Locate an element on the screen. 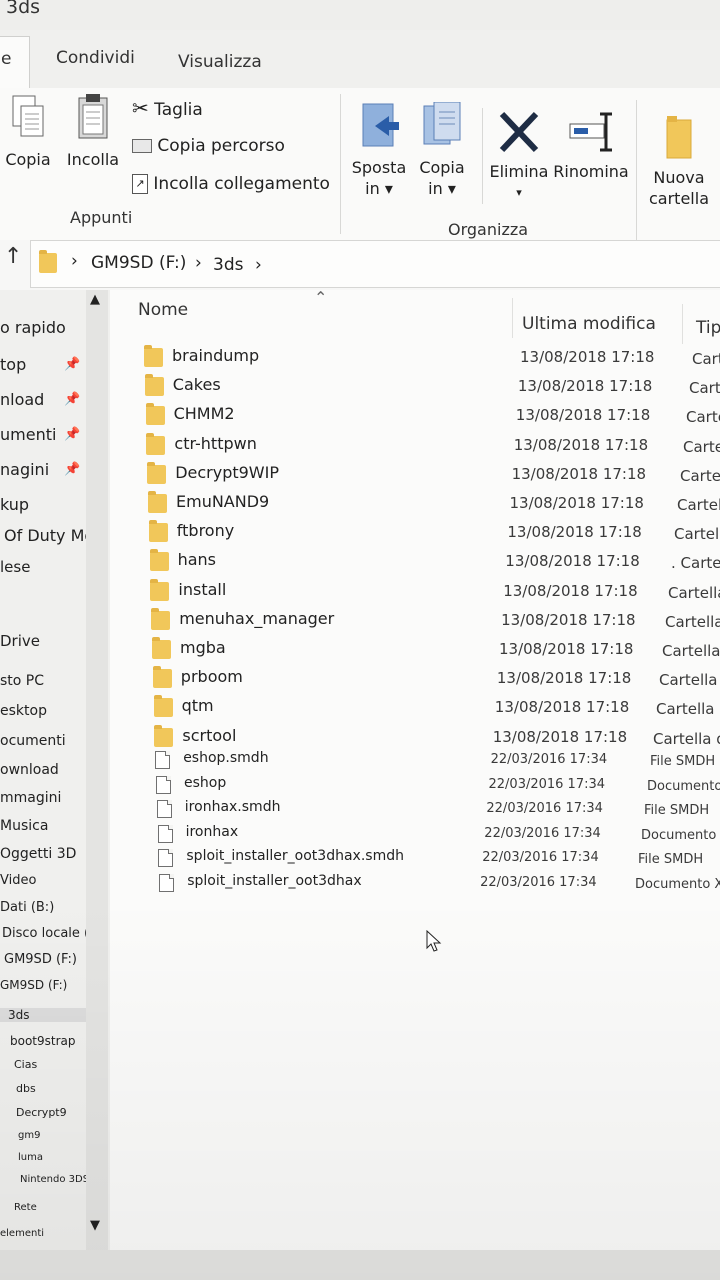  nav-item: esktop is located at coordinates (23, 711).